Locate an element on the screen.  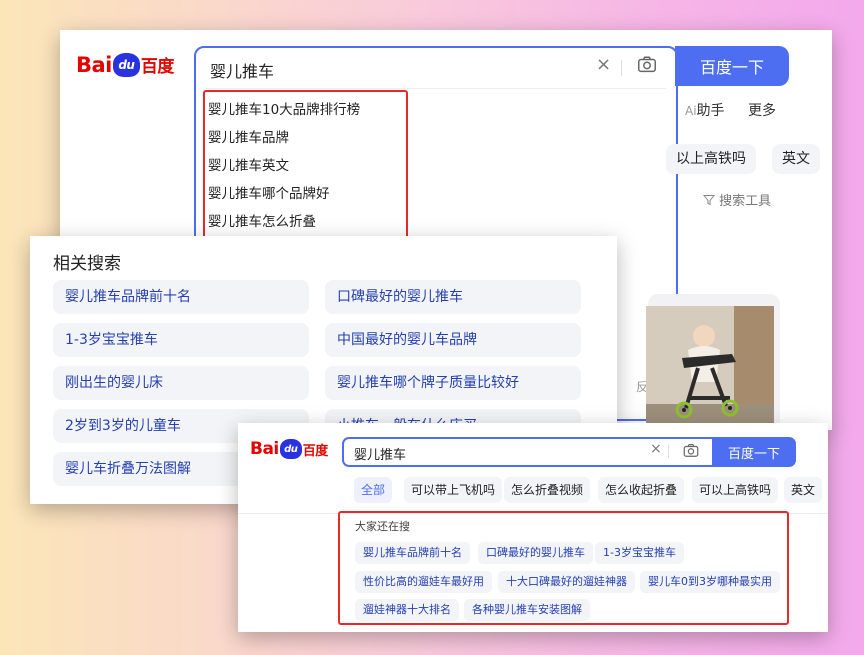
search-input: 婴儿推车 × is located at coordinates (527, 452).